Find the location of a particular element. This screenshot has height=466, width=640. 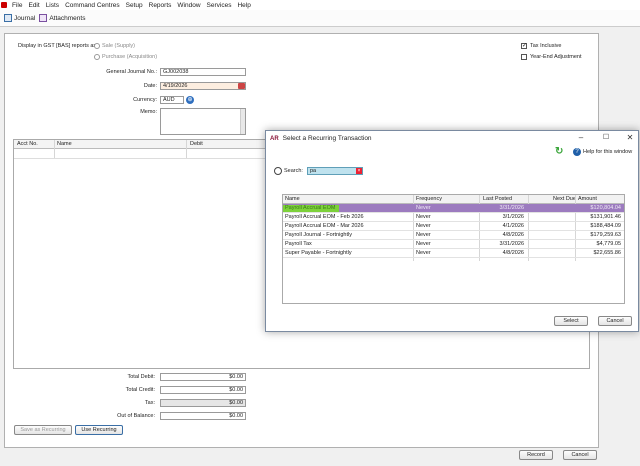

journal-no-field: GJ002038 is located at coordinates (203, 72).